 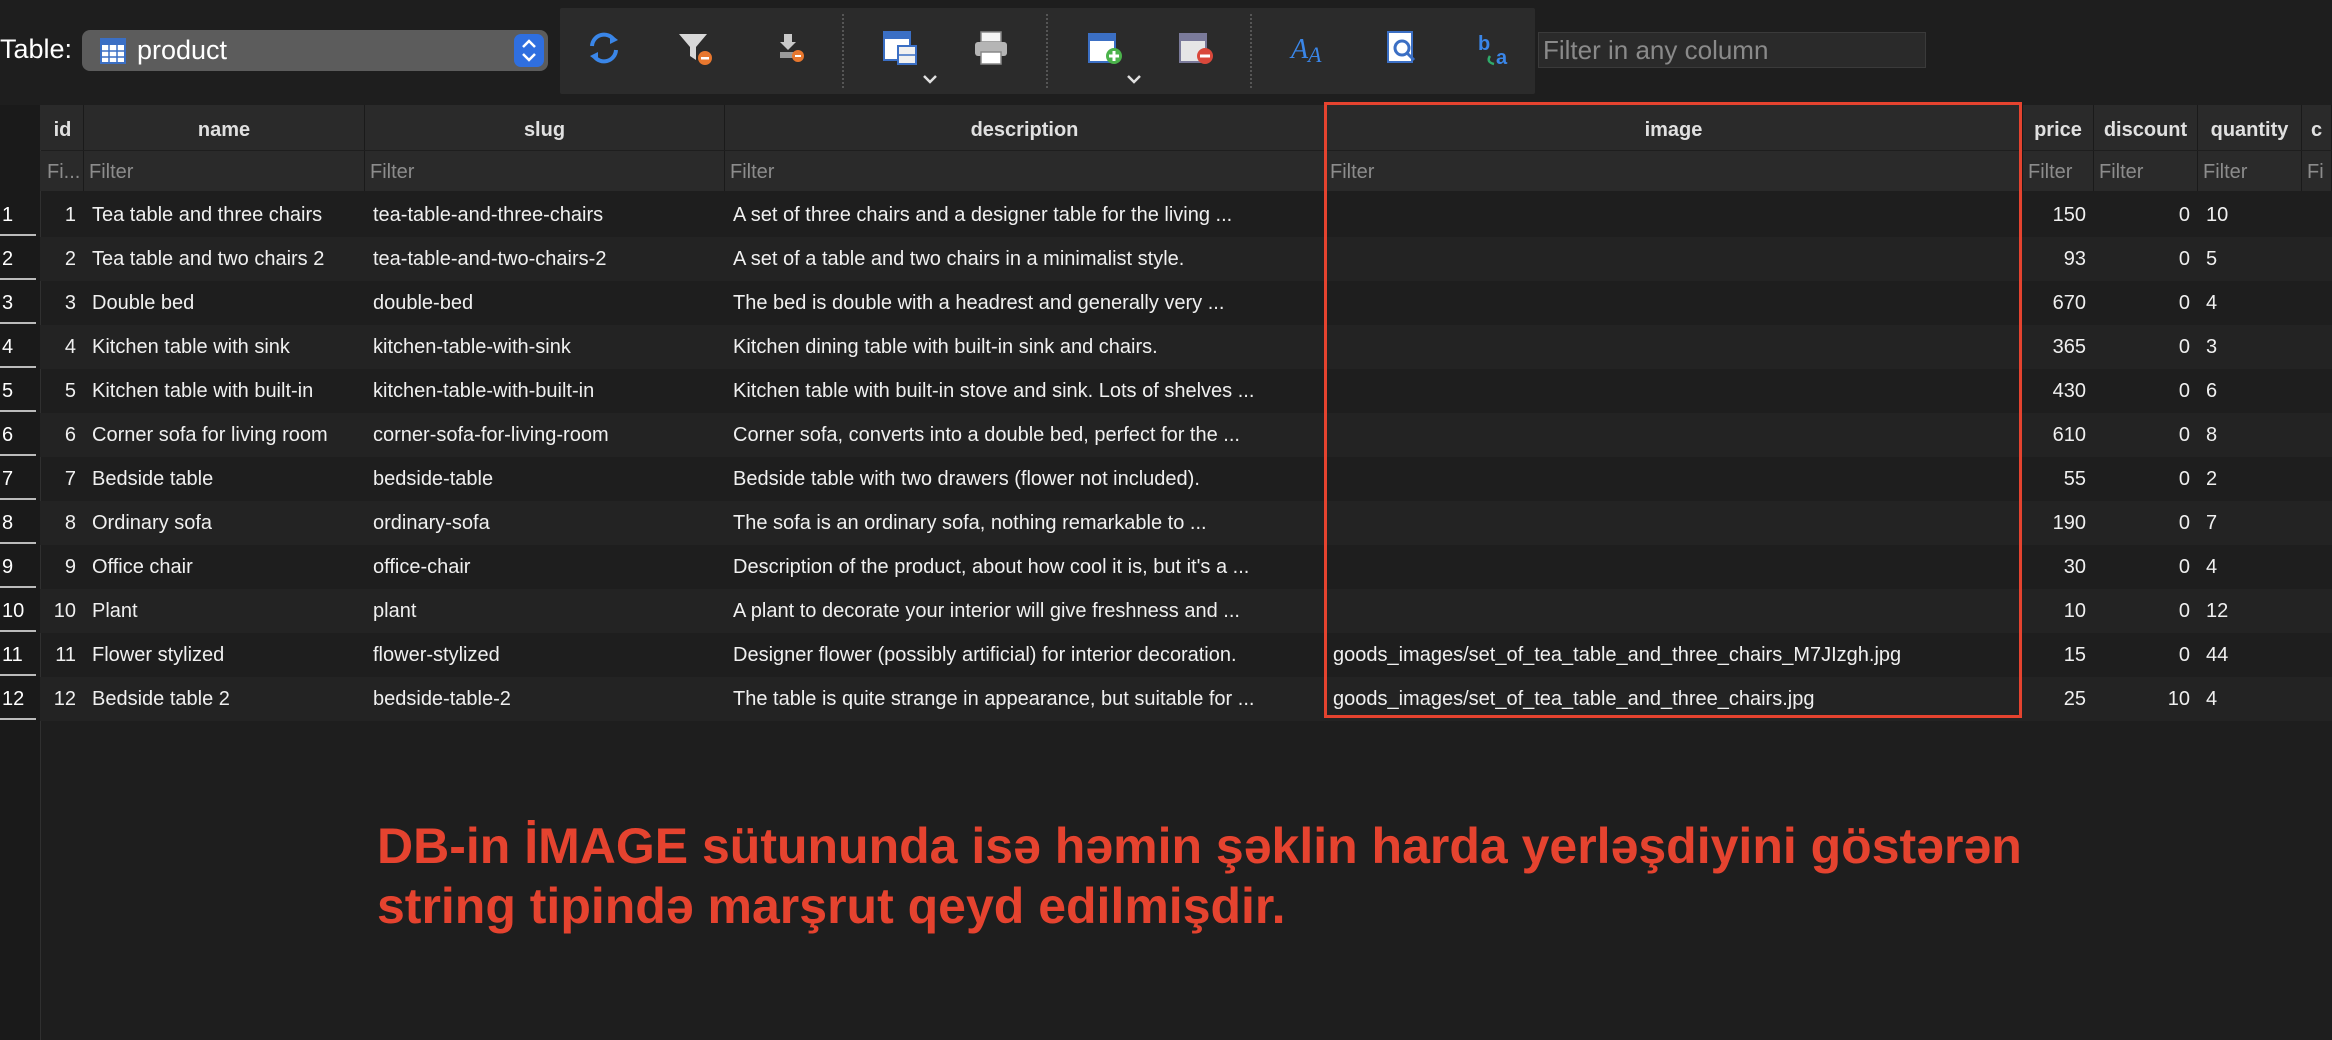 I want to click on cell-id: 7, so click(x=63, y=479).